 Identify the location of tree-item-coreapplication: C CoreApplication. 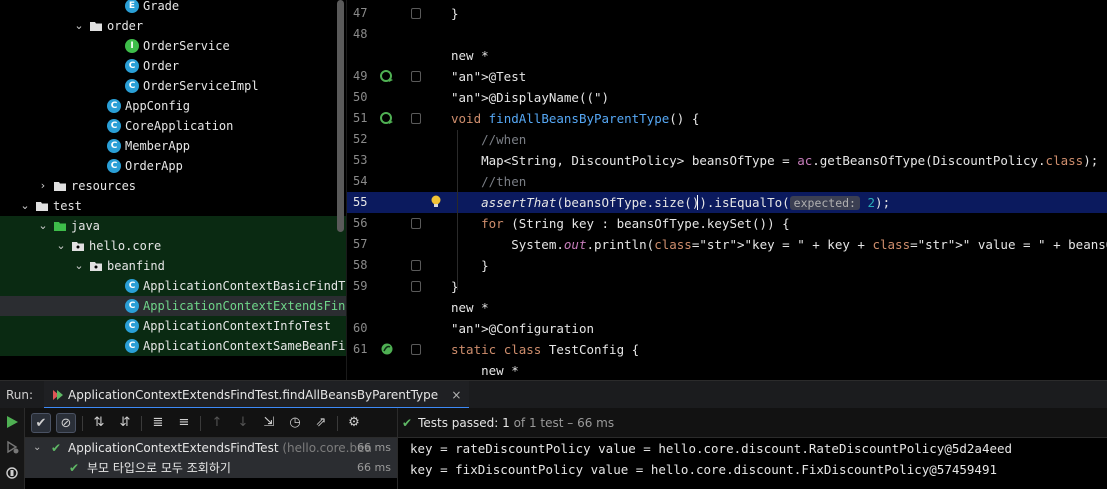
(173, 126).